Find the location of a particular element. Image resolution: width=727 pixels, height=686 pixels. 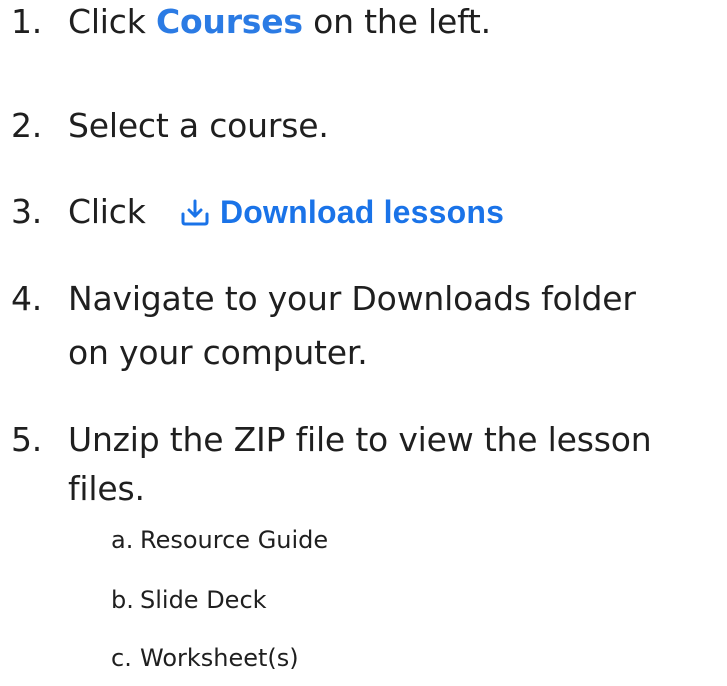

courses-link: Courses is located at coordinates (229, 21).